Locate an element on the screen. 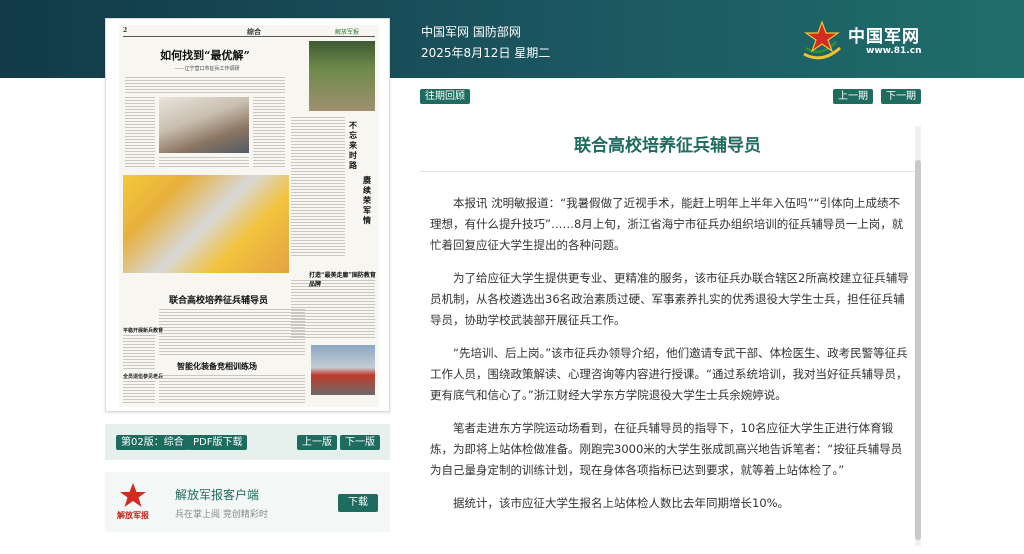  history-button: 往期回顾 is located at coordinates (445, 96).